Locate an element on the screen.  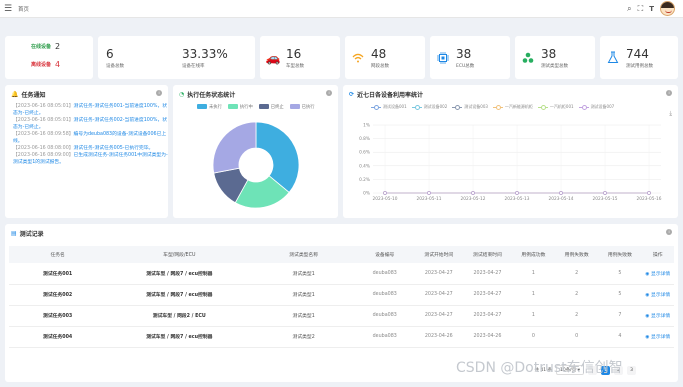
test-records-title-text: 测试记录 is located at coordinates (31, 234).